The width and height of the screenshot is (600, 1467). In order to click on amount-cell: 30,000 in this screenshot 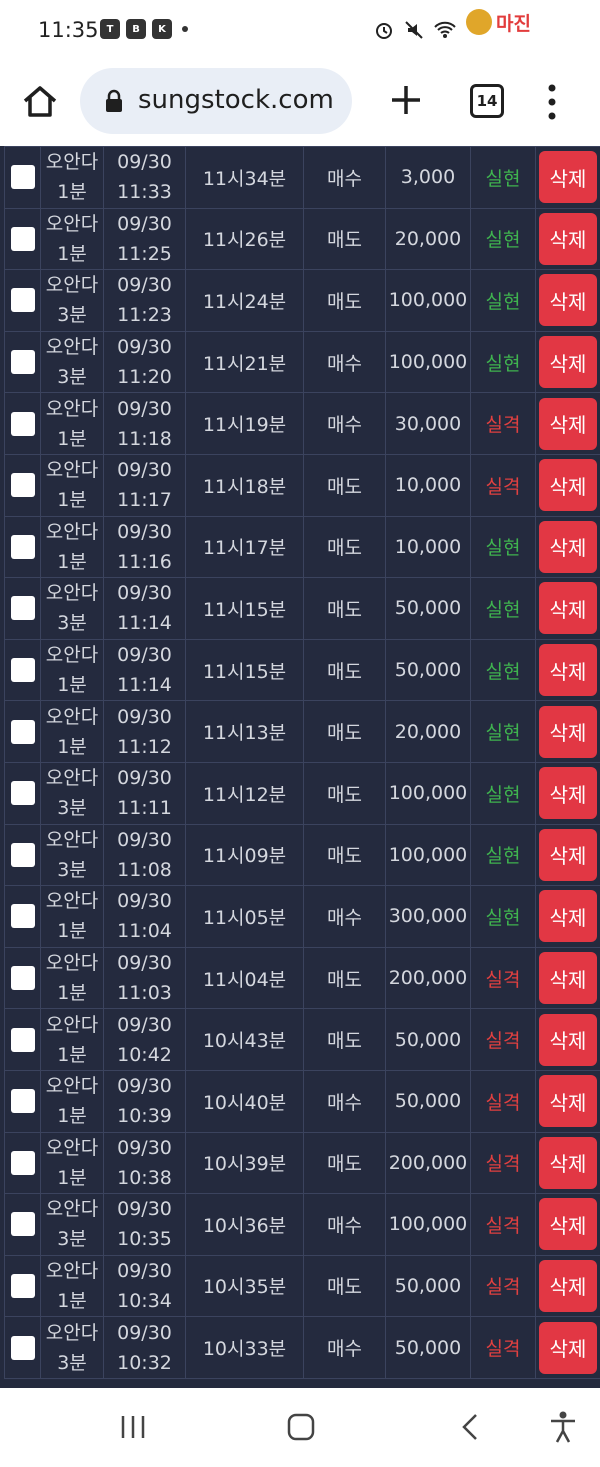, I will do `click(428, 423)`.